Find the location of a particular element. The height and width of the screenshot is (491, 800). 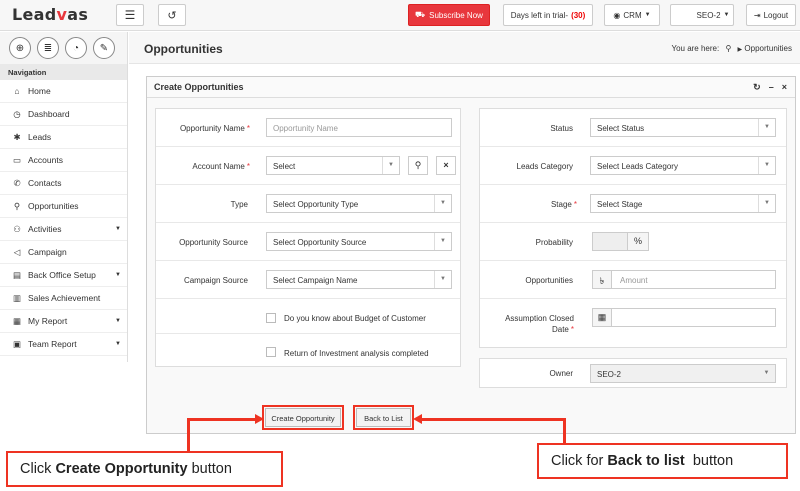

form-row: Type Select Opportunity Type ▼ is located at coordinates (308, 204).